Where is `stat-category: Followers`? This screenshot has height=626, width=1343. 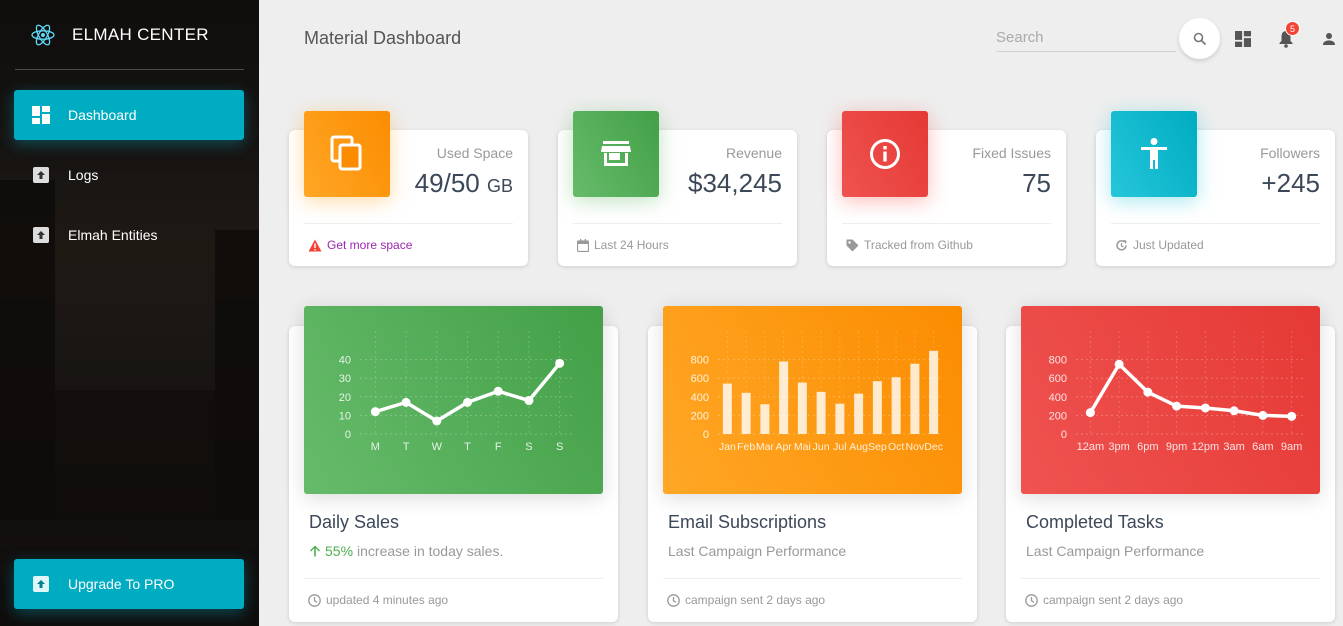 stat-category: Followers is located at coordinates (1290, 153).